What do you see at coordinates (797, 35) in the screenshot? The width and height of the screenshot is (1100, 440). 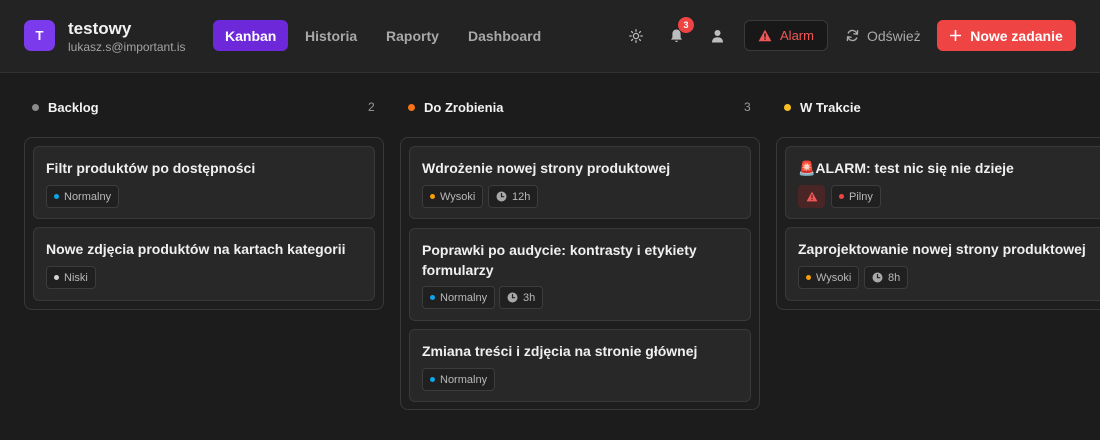 I see `alarm-label: Alarm` at bounding box center [797, 35].